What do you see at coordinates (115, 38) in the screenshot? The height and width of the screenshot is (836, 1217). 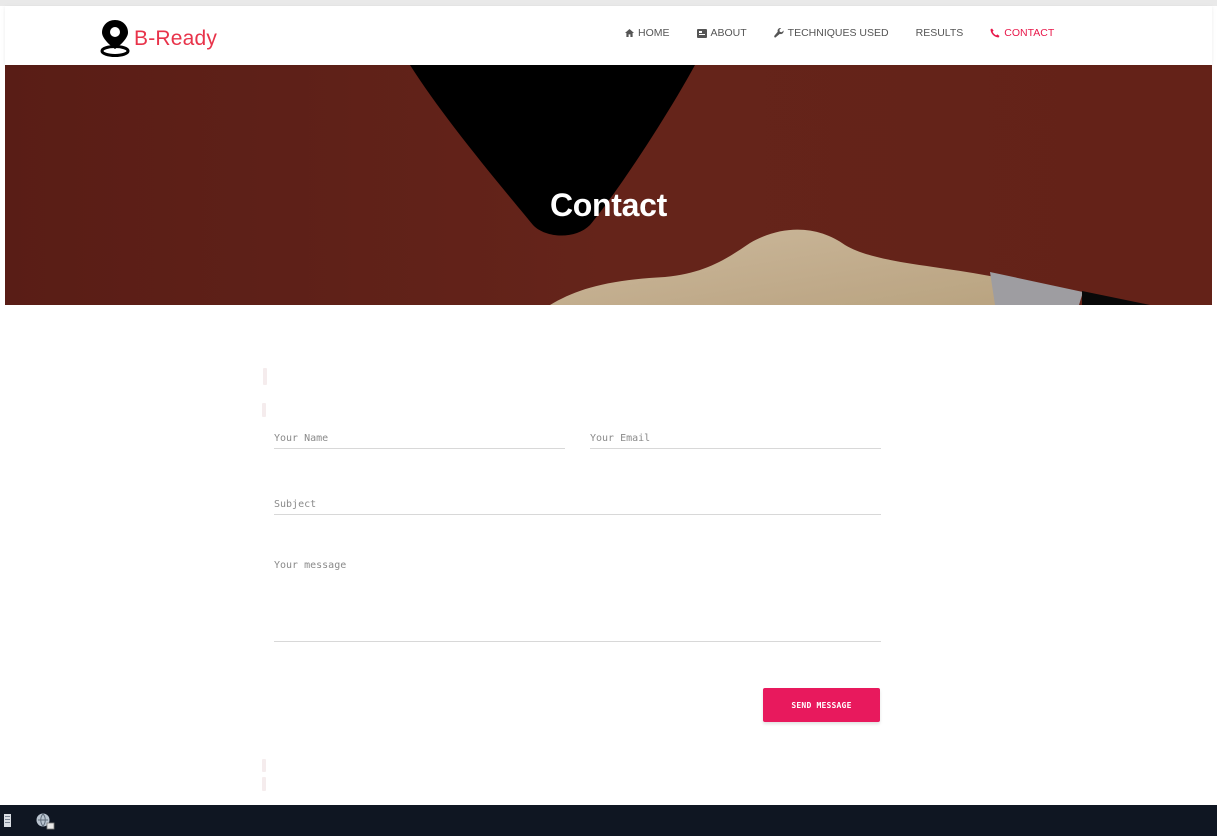 I see `location-pin-icon` at bounding box center [115, 38].